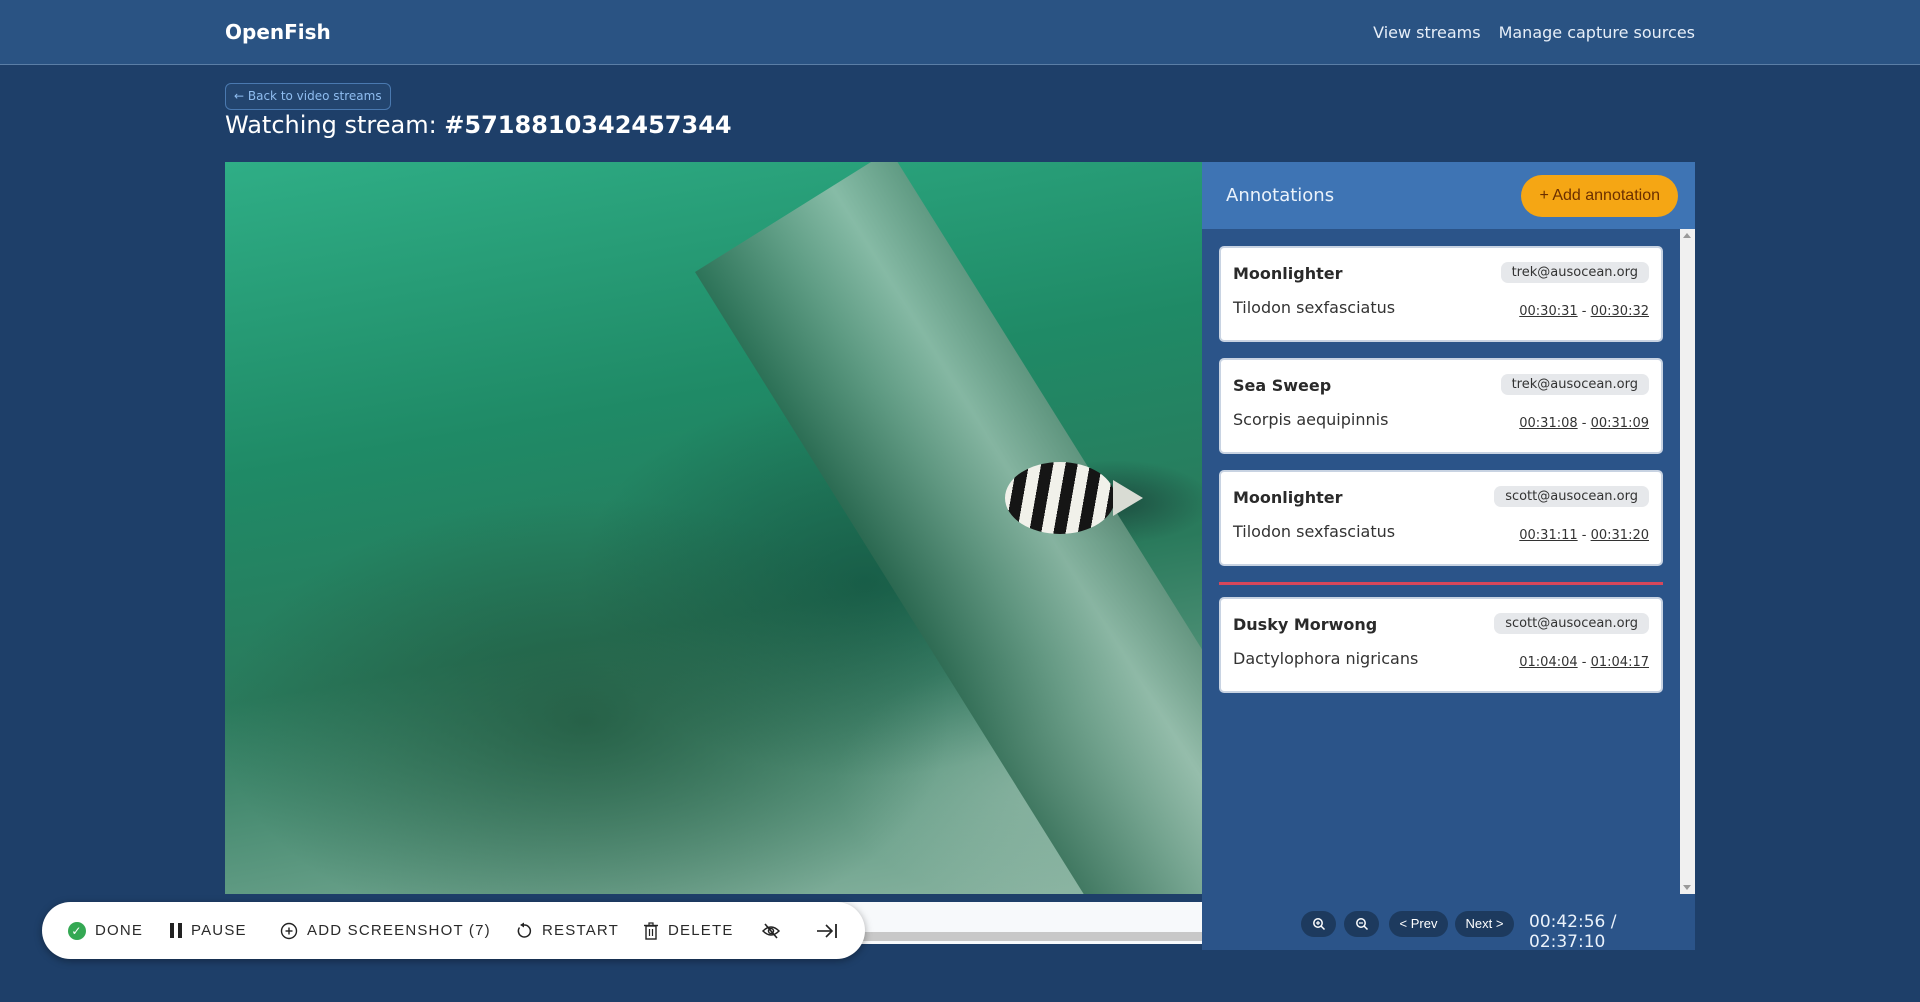 The height and width of the screenshot is (1002, 1920). I want to click on page-title-prefix: Watching stream:, so click(331, 125).